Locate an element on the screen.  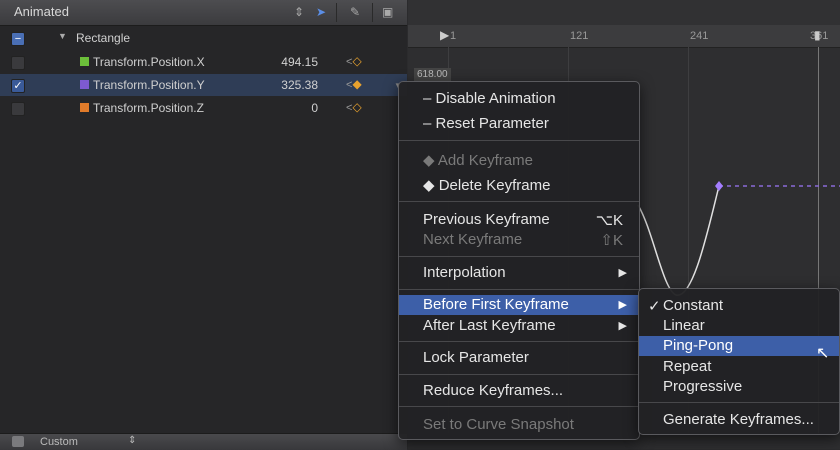
list-item-position-z: Transform.Position.Z 0 <◇ is located at coordinates (203, 108).